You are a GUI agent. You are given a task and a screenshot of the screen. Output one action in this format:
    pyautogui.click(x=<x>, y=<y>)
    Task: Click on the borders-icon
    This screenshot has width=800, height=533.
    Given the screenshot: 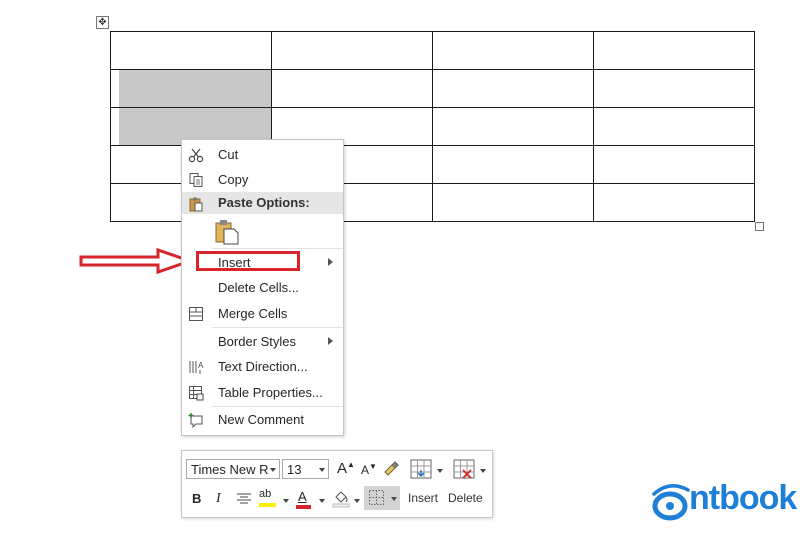 What is the action you would take?
    pyautogui.click(x=376, y=497)
    